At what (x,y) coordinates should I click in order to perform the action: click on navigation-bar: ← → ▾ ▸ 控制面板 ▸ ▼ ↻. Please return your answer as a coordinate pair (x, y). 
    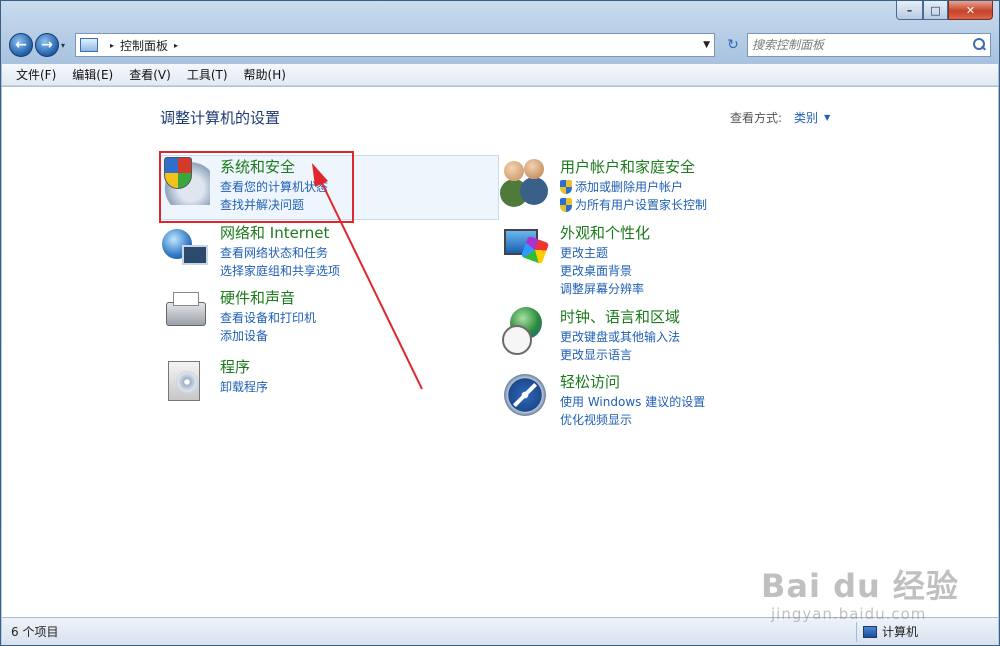
    Looking at the image, I should click on (500, 45).